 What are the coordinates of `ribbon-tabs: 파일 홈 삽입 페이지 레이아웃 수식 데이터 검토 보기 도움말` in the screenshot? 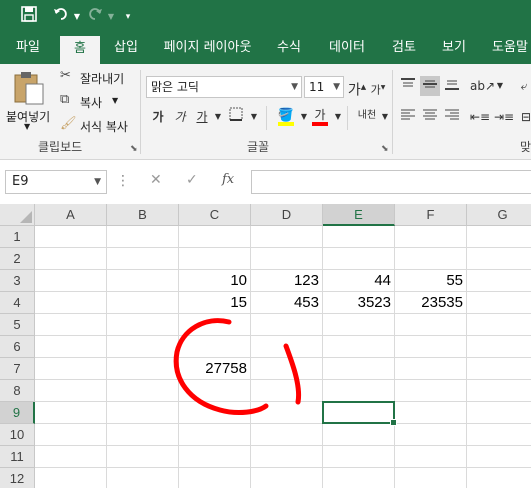 It's located at (265, 49).